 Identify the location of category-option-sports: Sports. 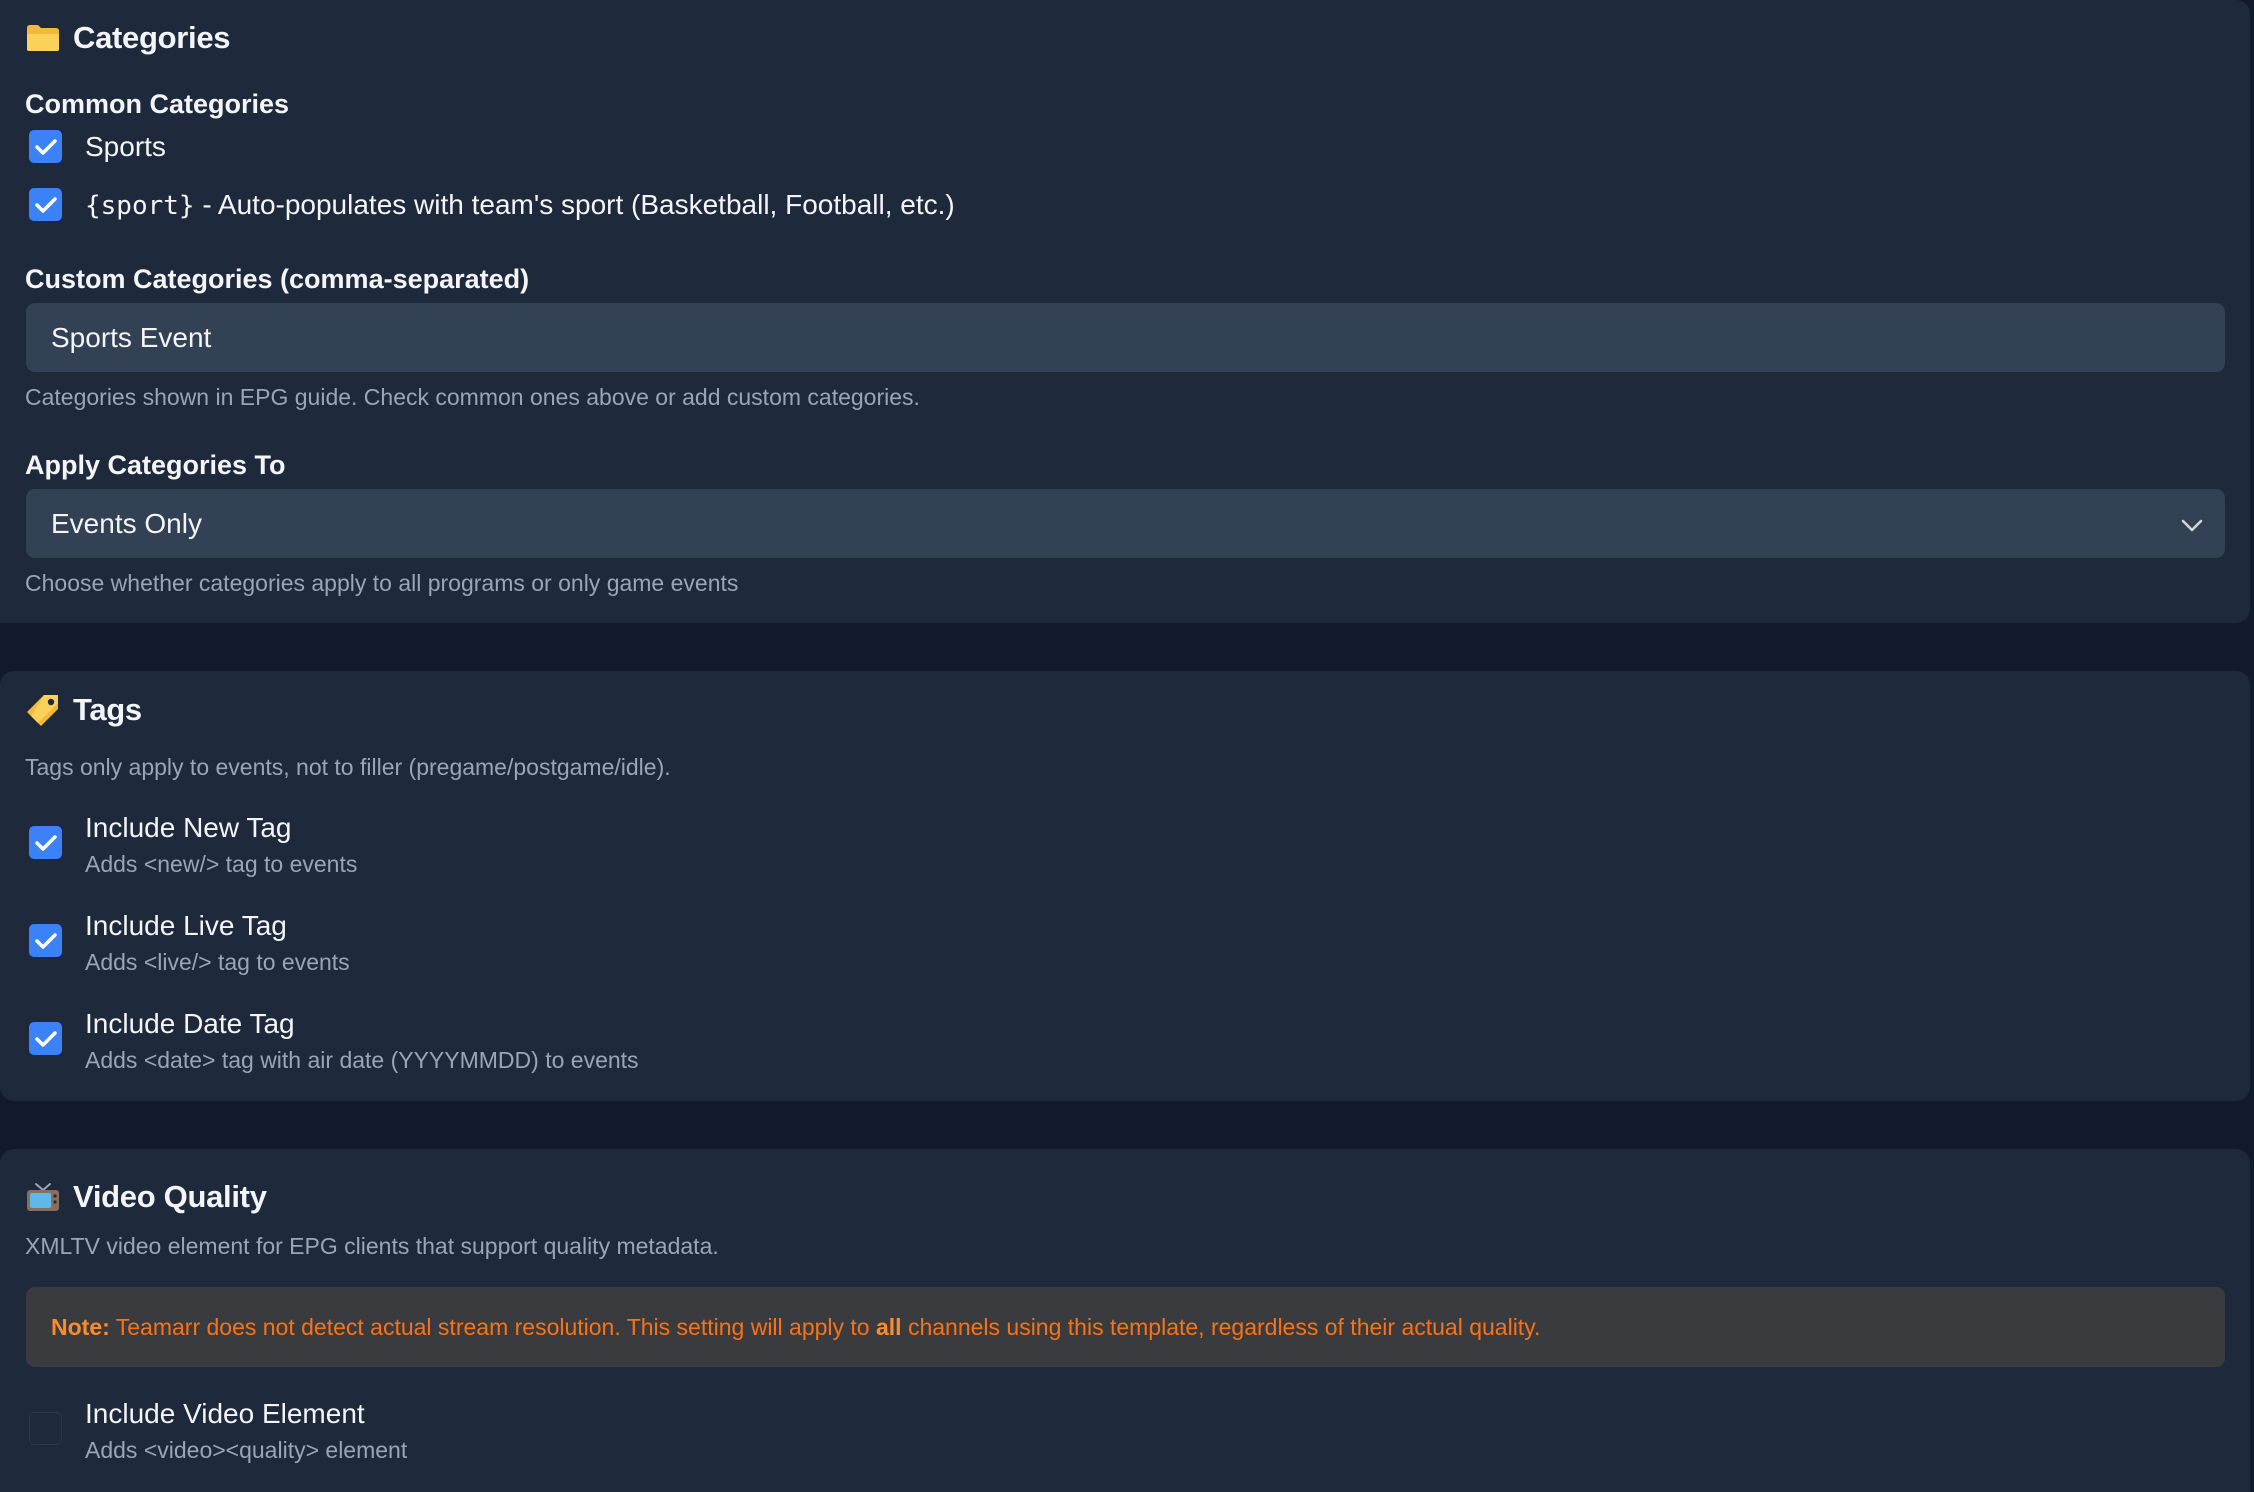
(97, 146).